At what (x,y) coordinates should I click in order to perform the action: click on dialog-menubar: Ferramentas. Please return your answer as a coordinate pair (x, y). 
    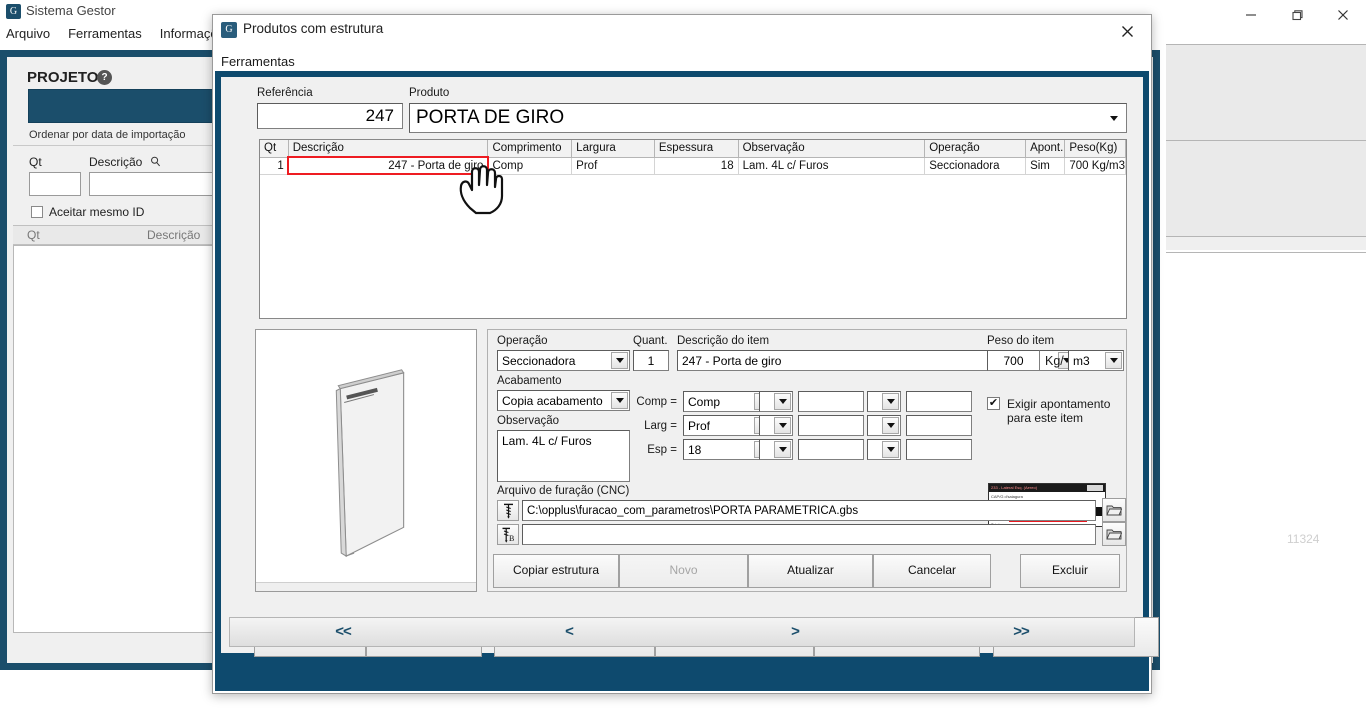
    Looking at the image, I should click on (254, 63).